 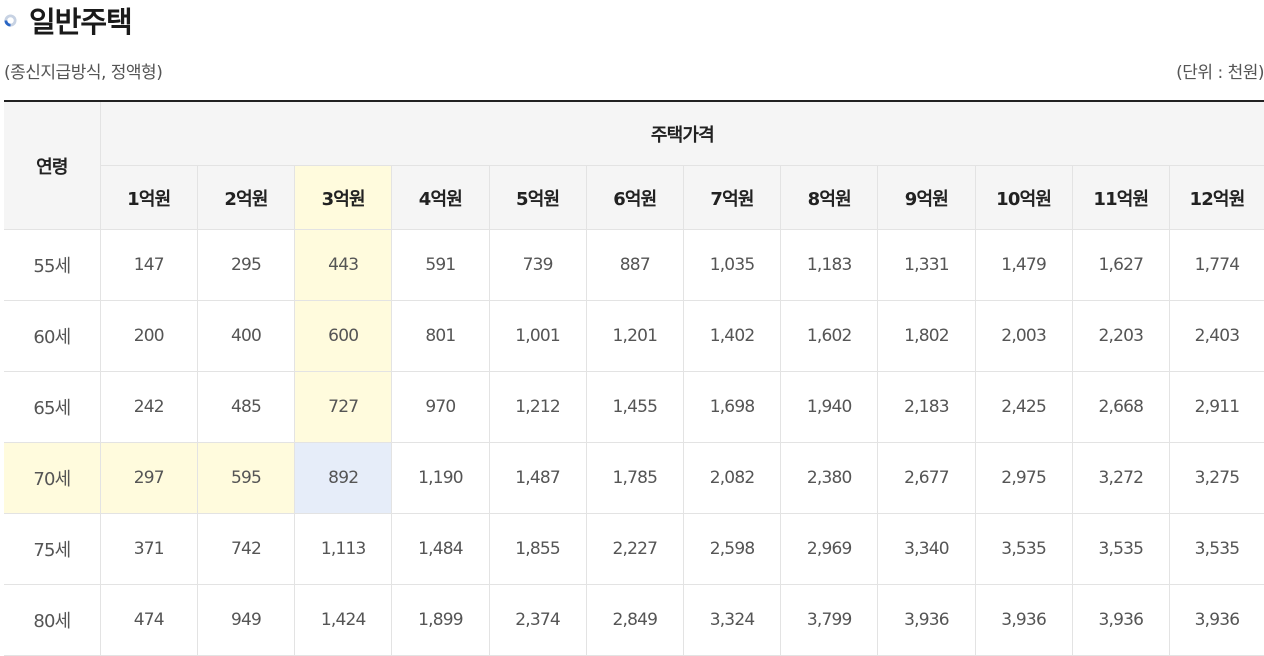 I want to click on amount-cell: 2,374, so click(x=538, y=620).